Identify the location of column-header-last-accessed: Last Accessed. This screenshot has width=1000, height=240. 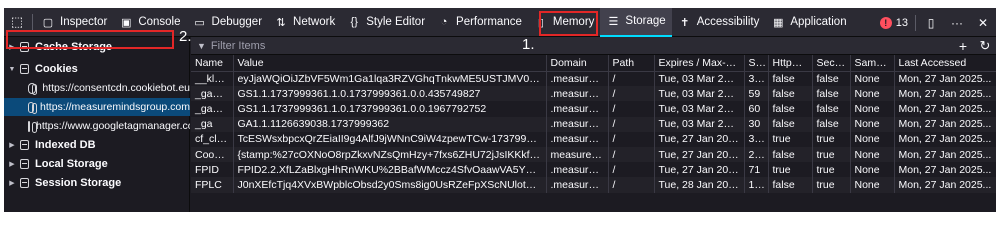
(945, 63).